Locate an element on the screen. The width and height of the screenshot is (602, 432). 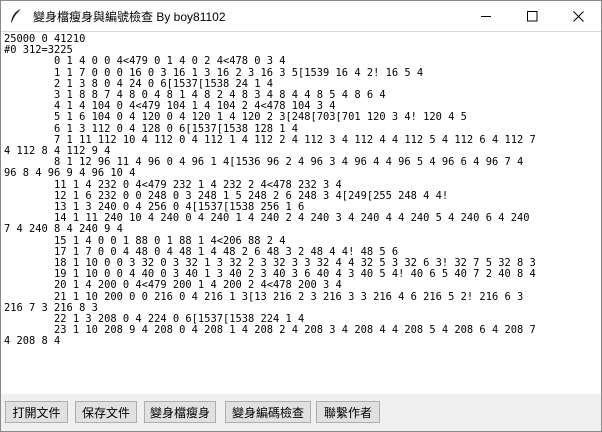
editor-line: 13 1 3 240 0 4 256 0 4[1537[1538 256 1 6 is located at coordinates (154, 207).